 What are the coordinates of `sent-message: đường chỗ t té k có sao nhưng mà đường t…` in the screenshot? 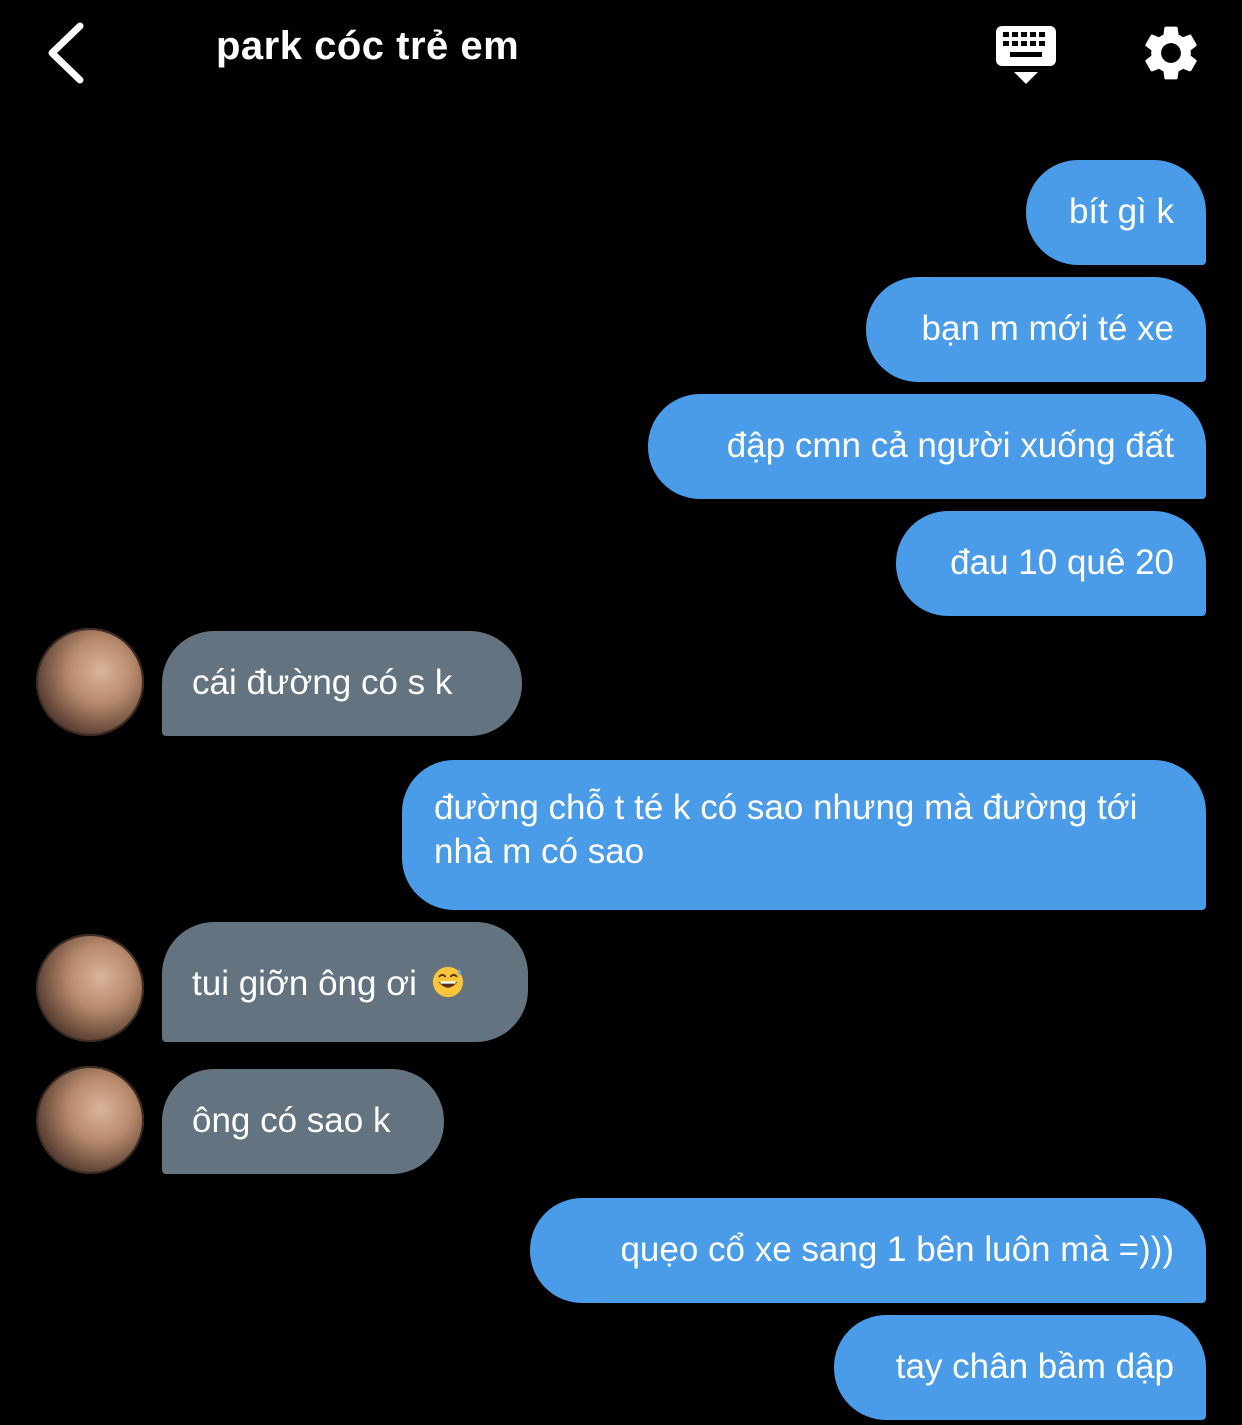 It's located at (804, 835).